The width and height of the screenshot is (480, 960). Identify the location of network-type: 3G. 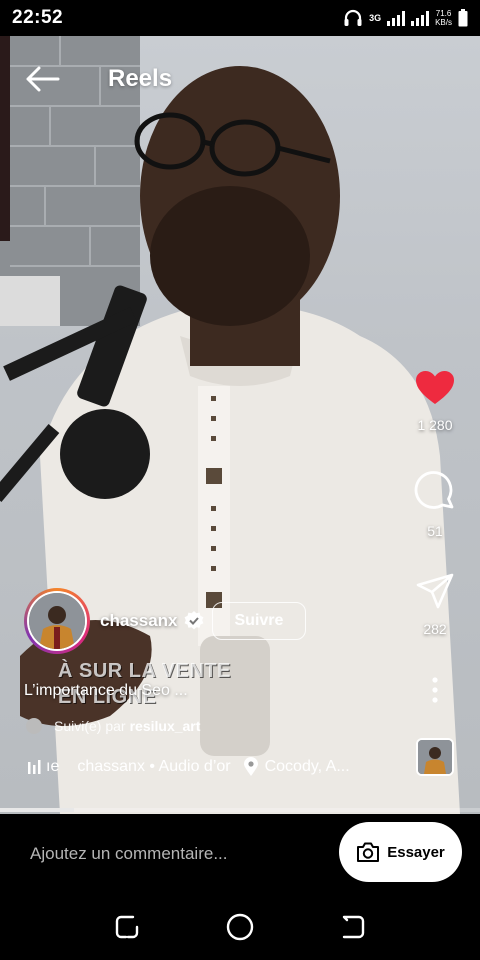
(375, 17).